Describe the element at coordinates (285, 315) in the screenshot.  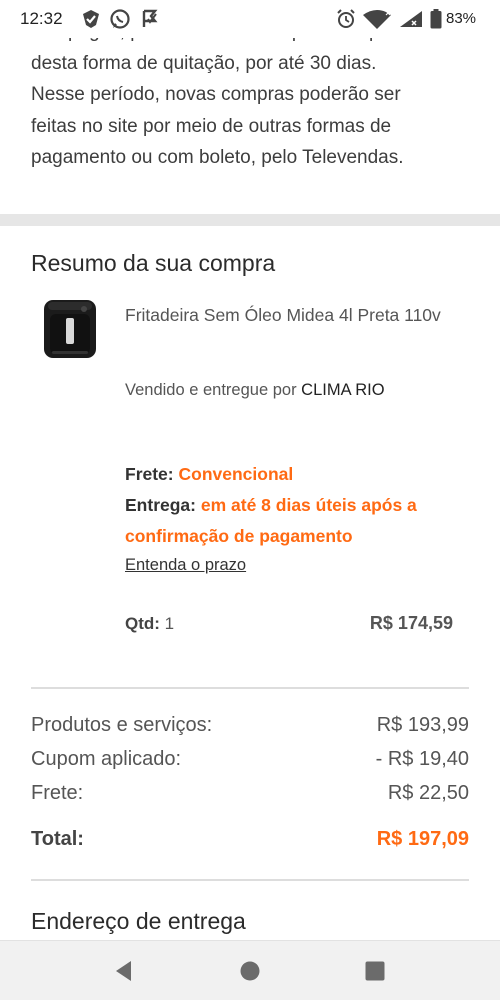
I see `product-name: Fritadeira Sem Óleo Midea 4l Preta 110v` at that location.